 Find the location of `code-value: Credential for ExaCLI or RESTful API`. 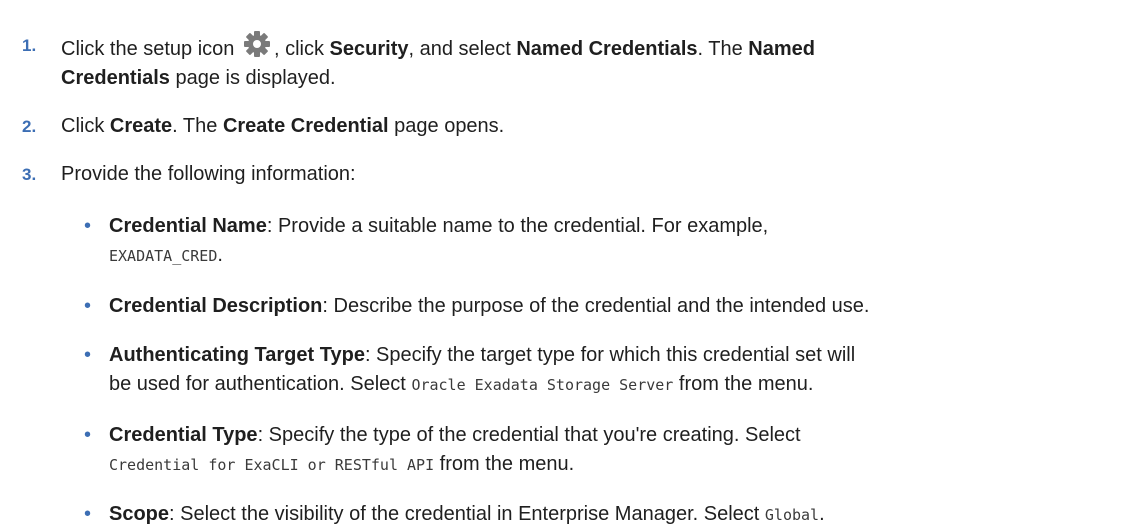

code-value: Credential for ExaCLI or RESTful API is located at coordinates (272, 465).